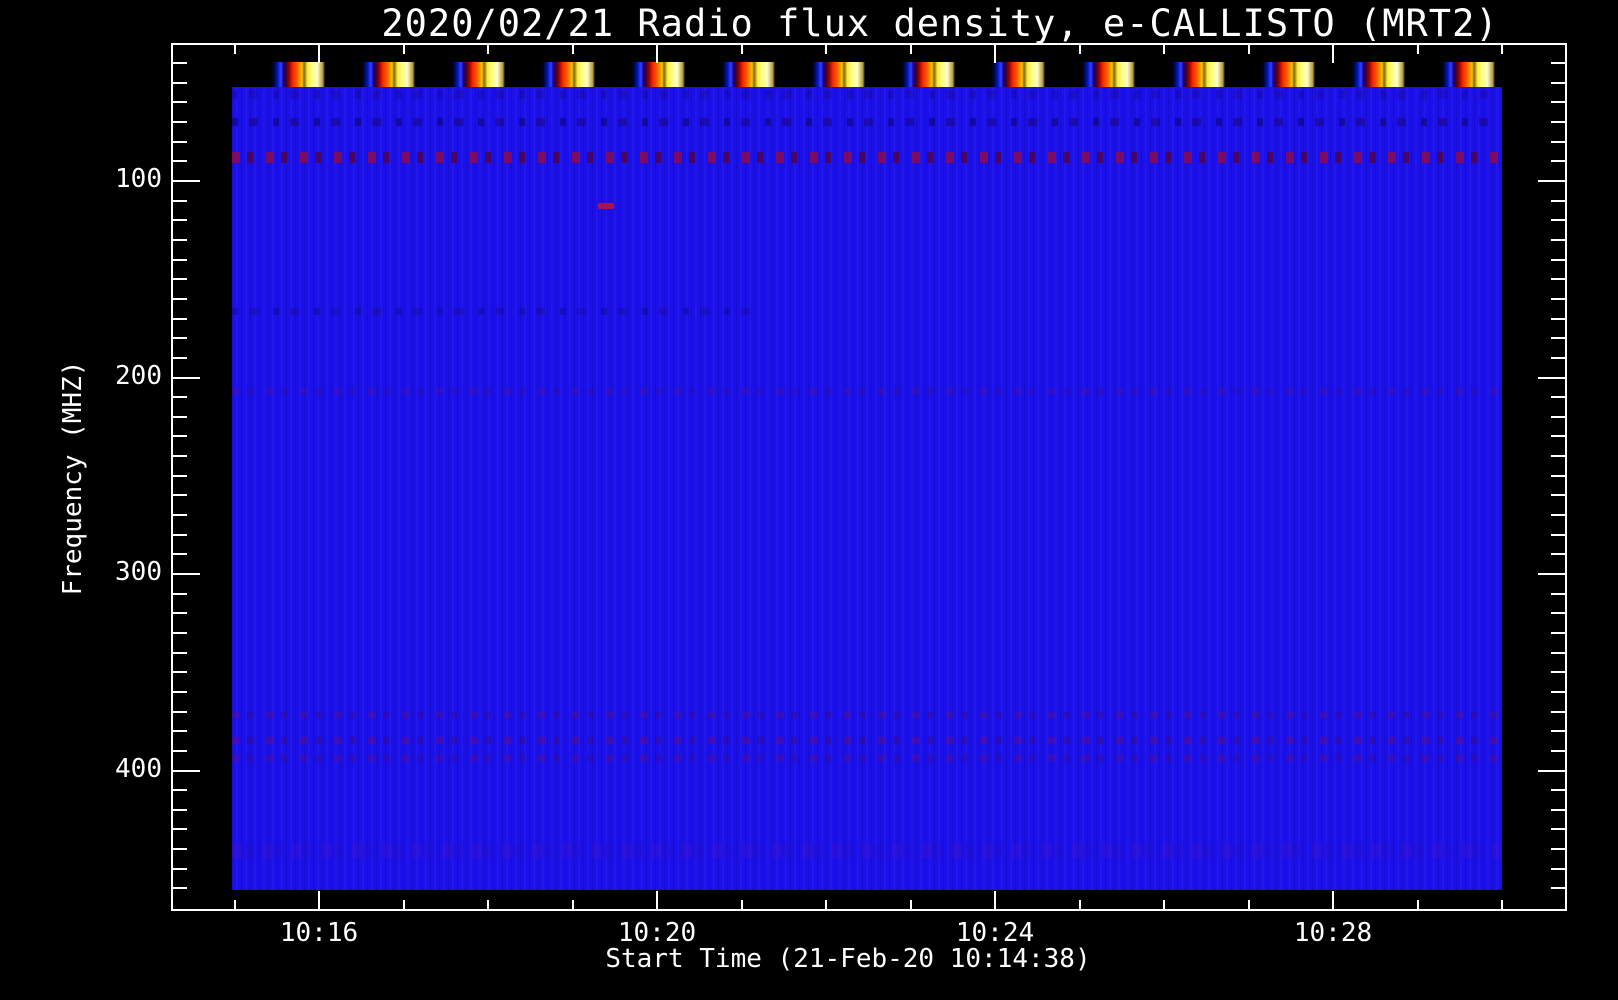 The height and width of the screenshot is (1000, 1618). What do you see at coordinates (138, 179) in the screenshot?
I see `y-tick-label: 100` at bounding box center [138, 179].